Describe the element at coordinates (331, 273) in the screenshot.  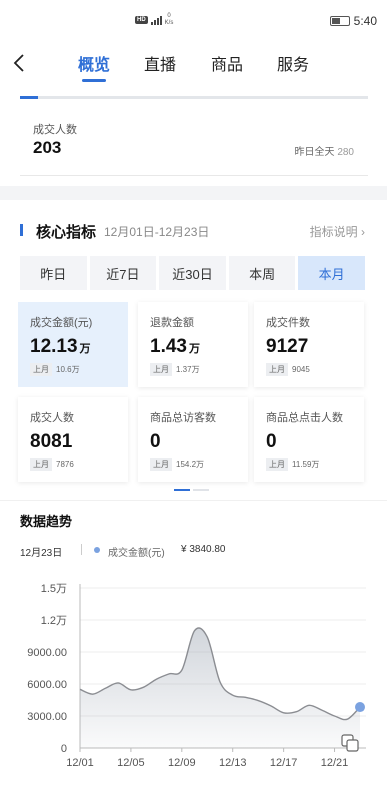
I see `period-tab-month: 本月` at that location.